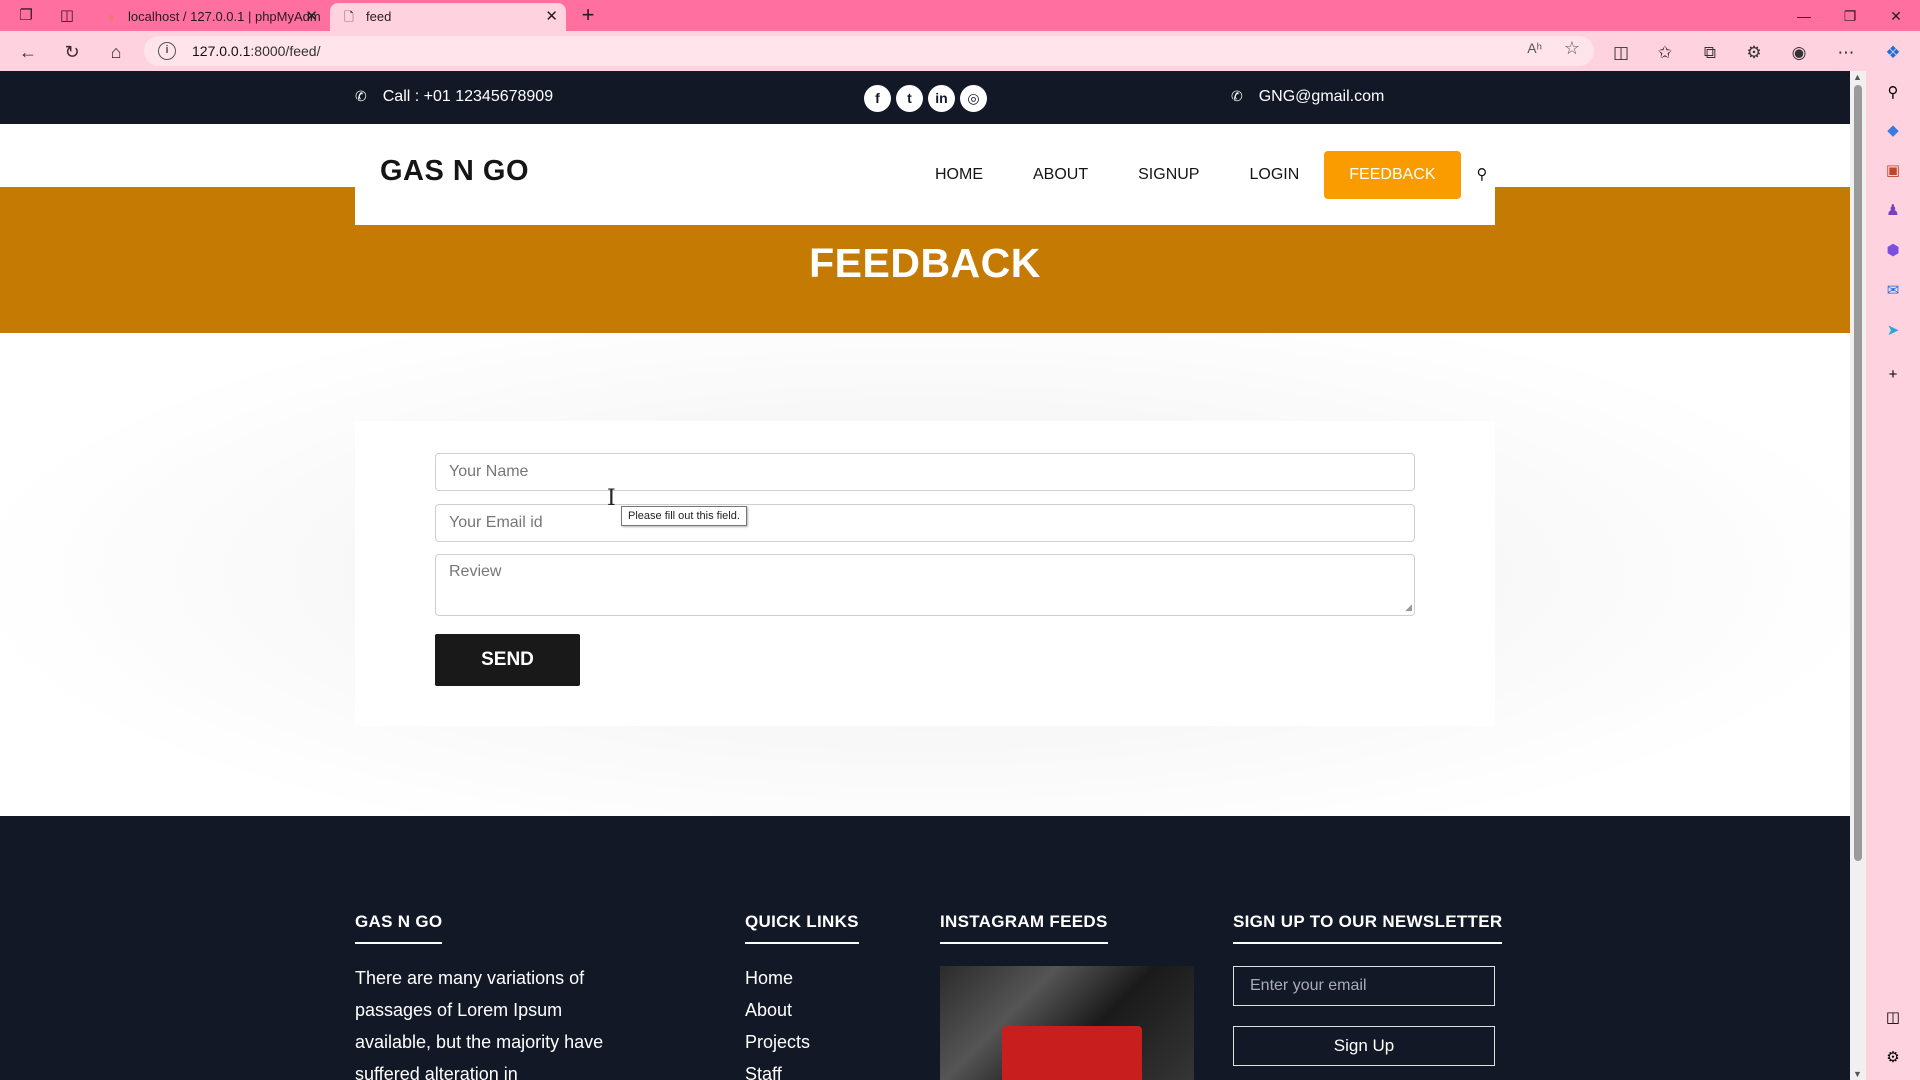  Describe the element at coordinates (802, 1010) in the screenshot. I see `footer-link-about: About` at that location.